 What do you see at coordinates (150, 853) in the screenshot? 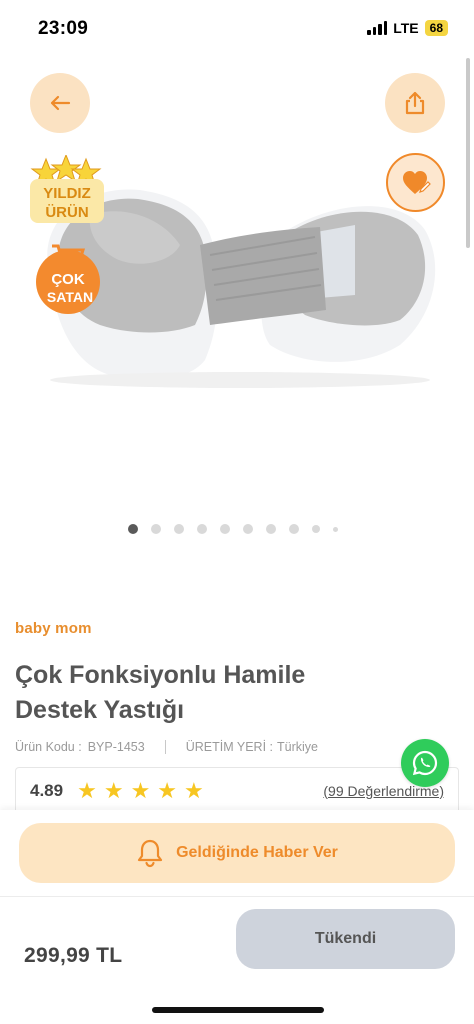
I see `bell-icon` at bounding box center [150, 853].